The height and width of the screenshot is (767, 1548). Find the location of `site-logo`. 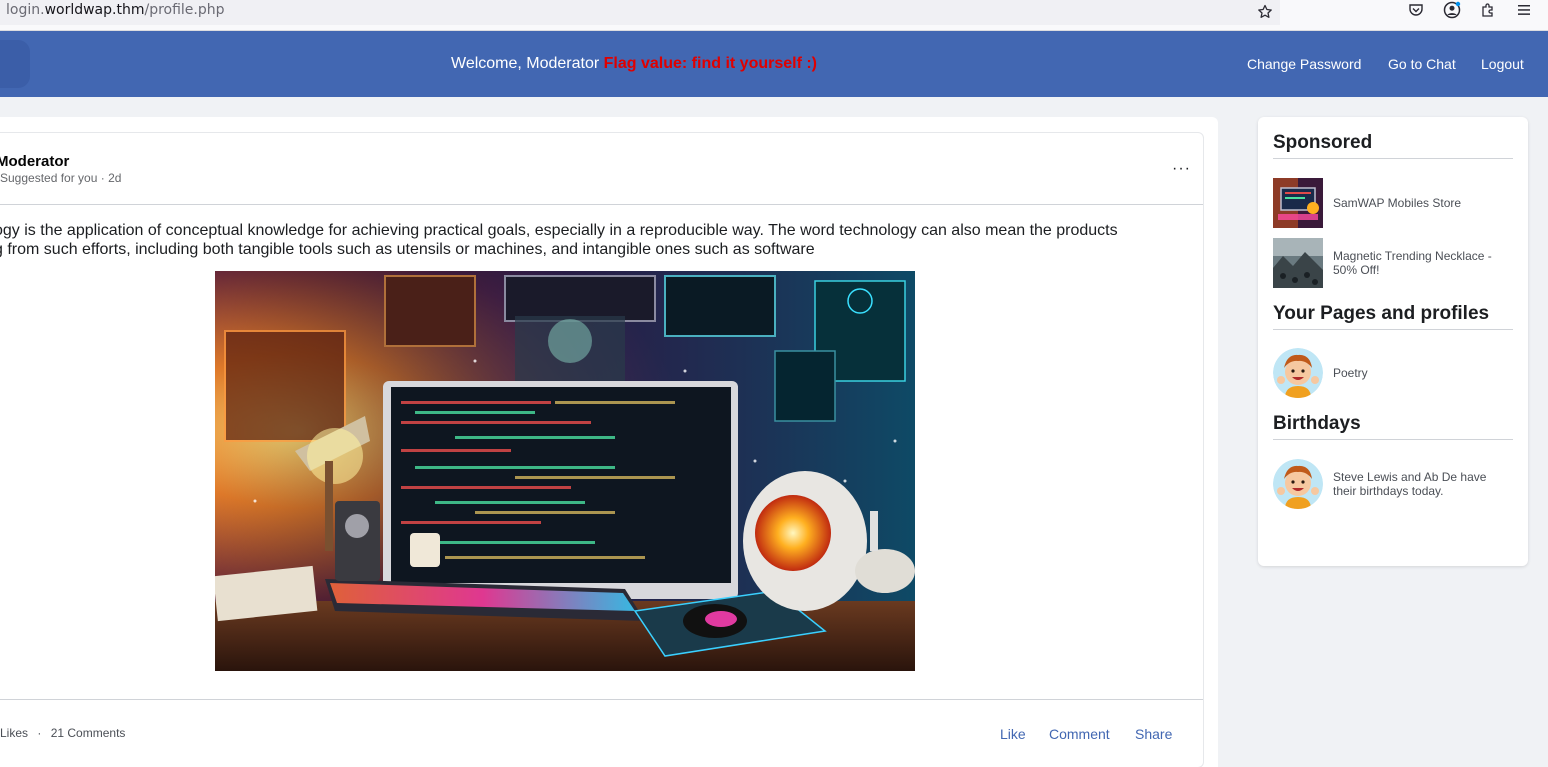

site-logo is located at coordinates (15, 64).